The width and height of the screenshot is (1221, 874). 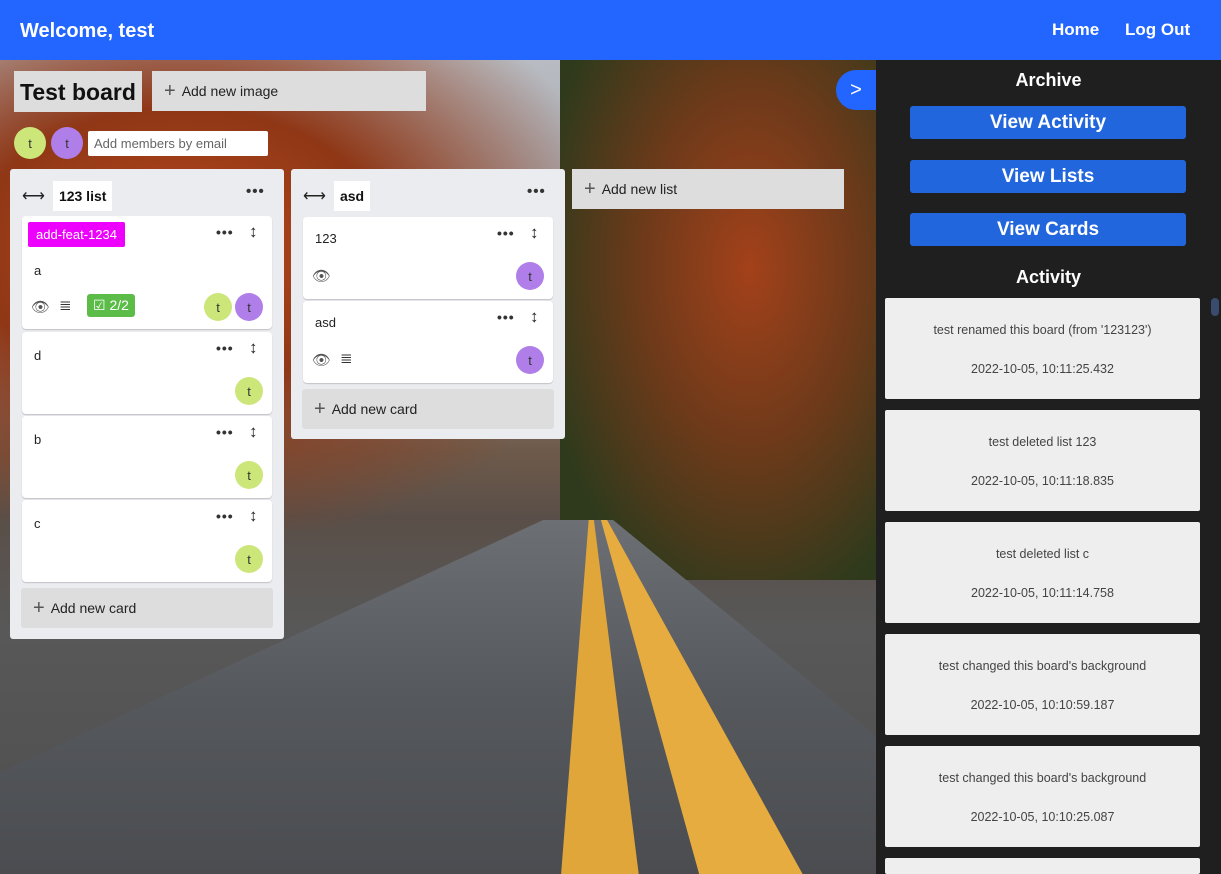 What do you see at coordinates (230, 91) in the screenshot?
I see `add-image-label: Add new image` at bounding box center [230, 91].